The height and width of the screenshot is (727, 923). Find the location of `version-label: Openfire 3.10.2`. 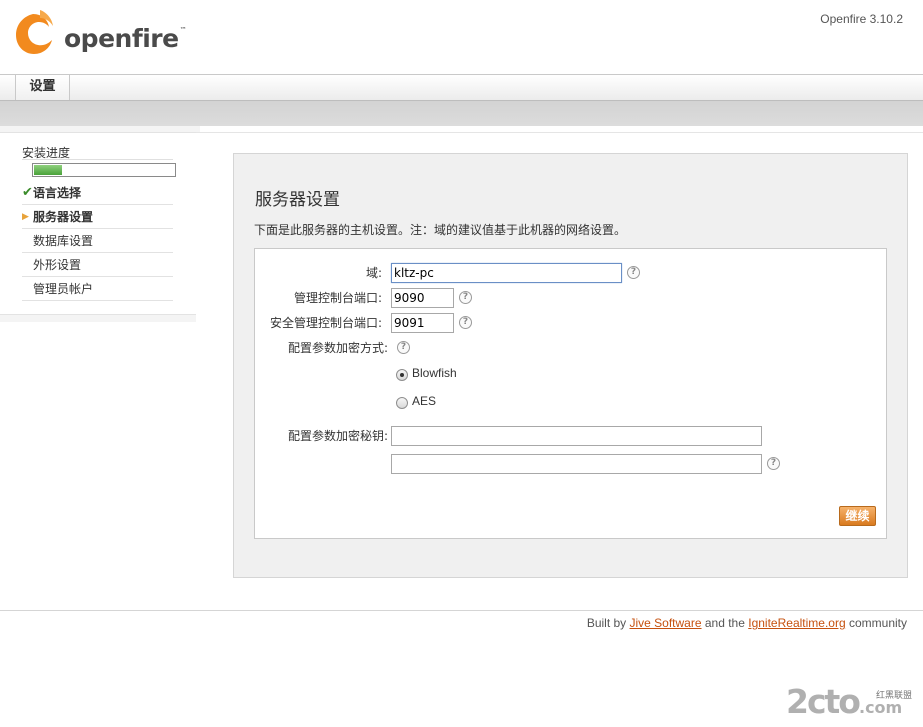

version-label: Openfire 3.10.2 is located at coordinates (861, 19).